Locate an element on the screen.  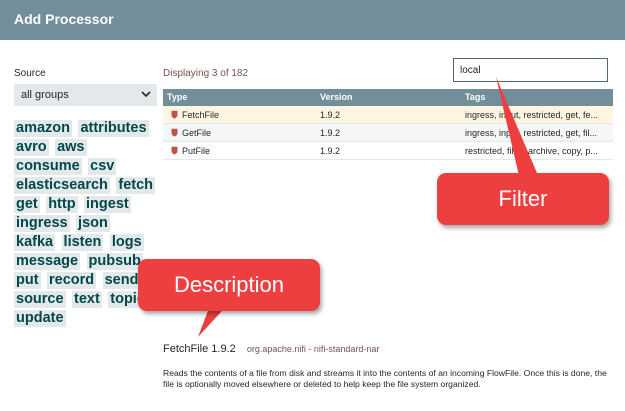
tag-item: avro is located at coordinates (31, 147).